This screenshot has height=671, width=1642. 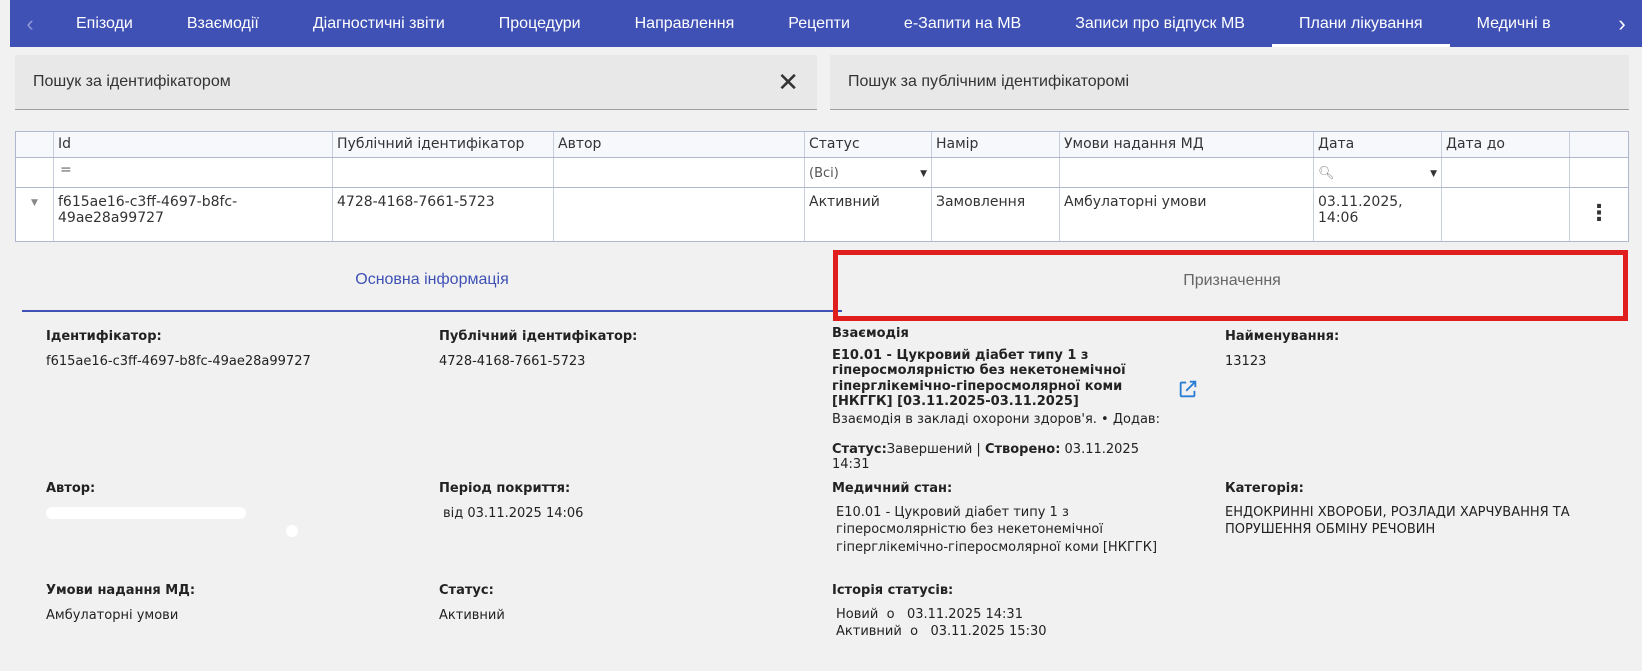 I want to click on tab-medical: Медичні в, so click(x=1514, y=23).